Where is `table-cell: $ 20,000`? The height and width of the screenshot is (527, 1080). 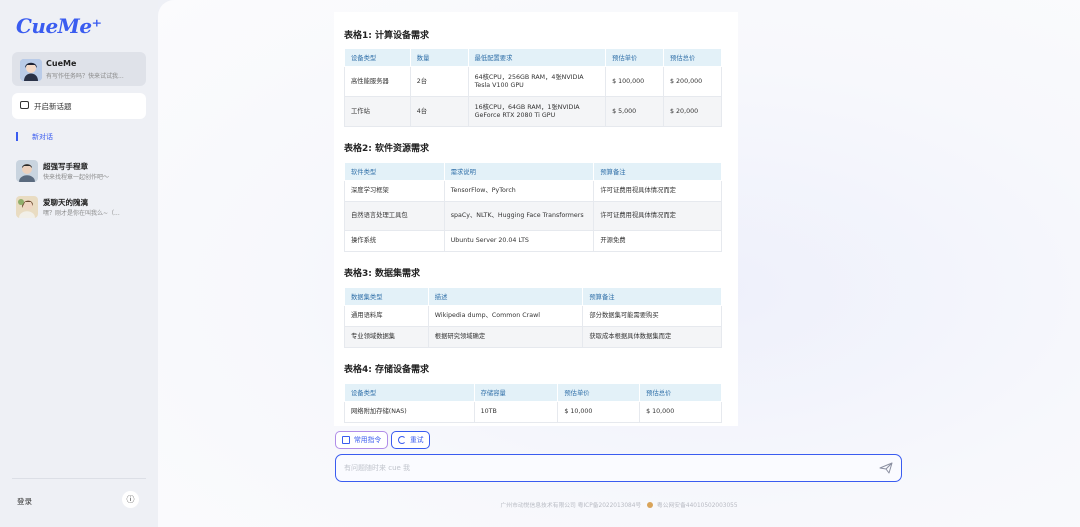
table-cell: $ 20,000 is located at coordinates (692, 111).